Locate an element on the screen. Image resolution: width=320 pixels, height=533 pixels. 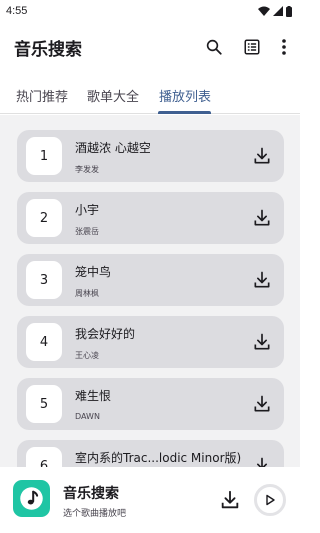
song-title: 室内系的Trac...lodic Minor版) is located at coordinates (158, 458).